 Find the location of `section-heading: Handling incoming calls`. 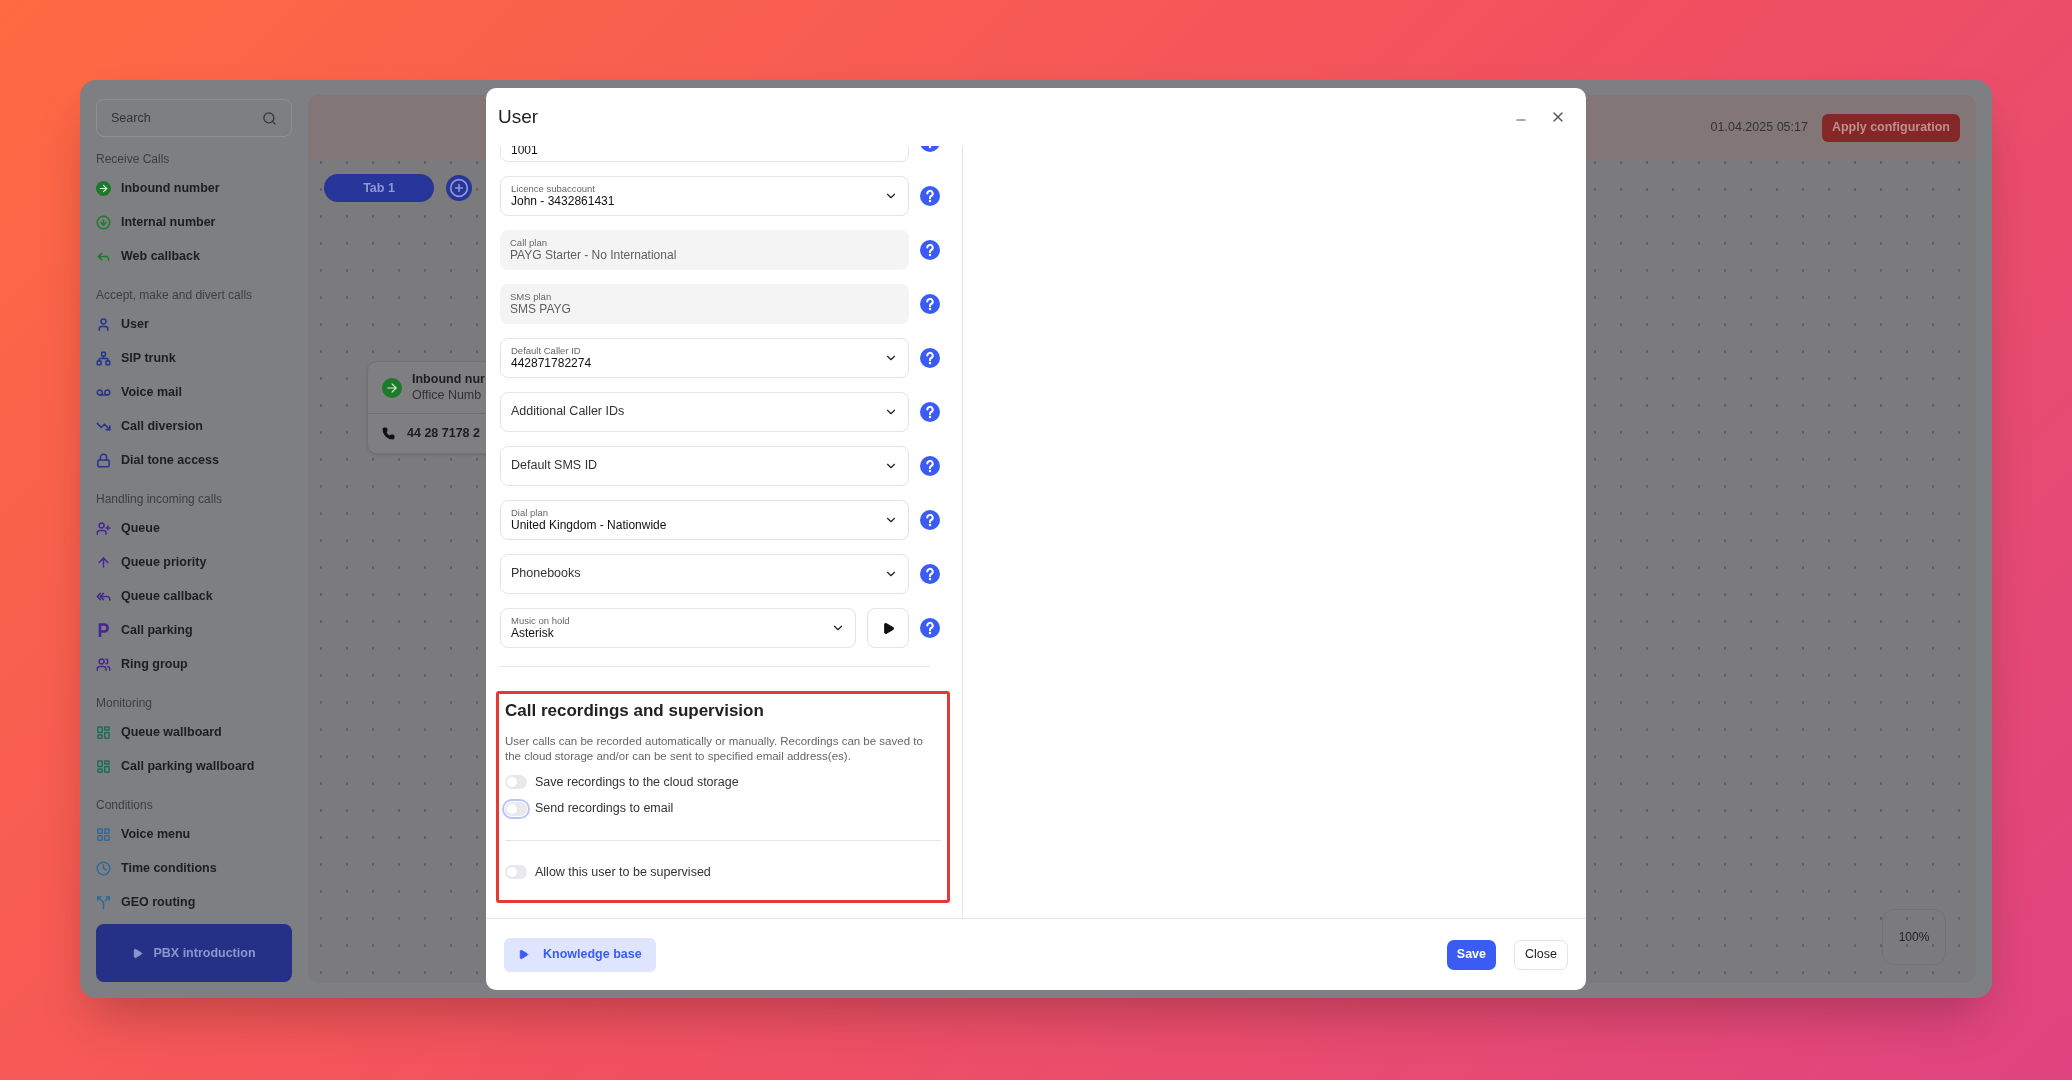

section-heading: Handling incoming calls is located at coordinates (160, 499).